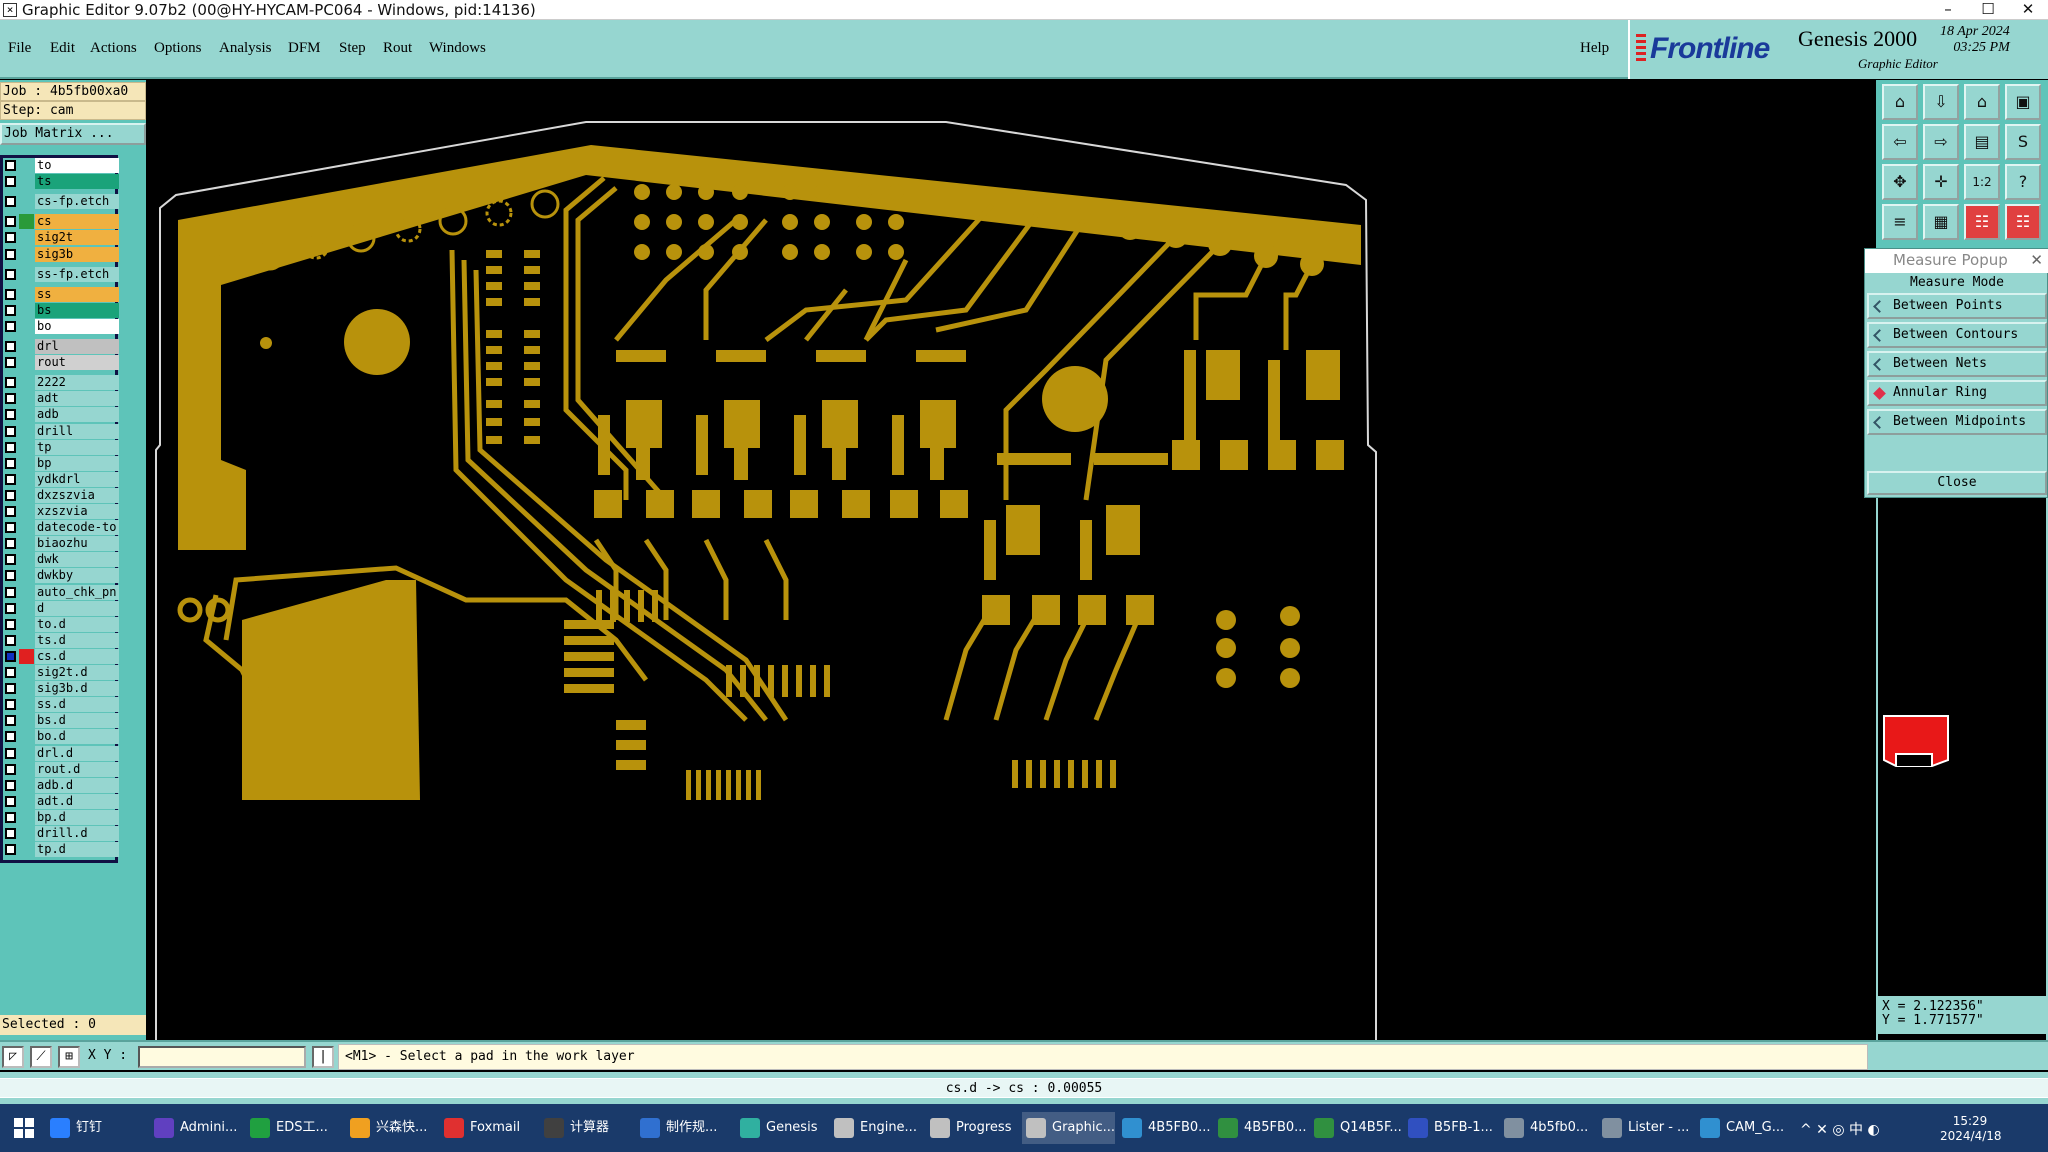  What do you see at coordinates (62, 254) in the screenshot?
I see `layer-row: sig3b` at bounding box center [62, 254].